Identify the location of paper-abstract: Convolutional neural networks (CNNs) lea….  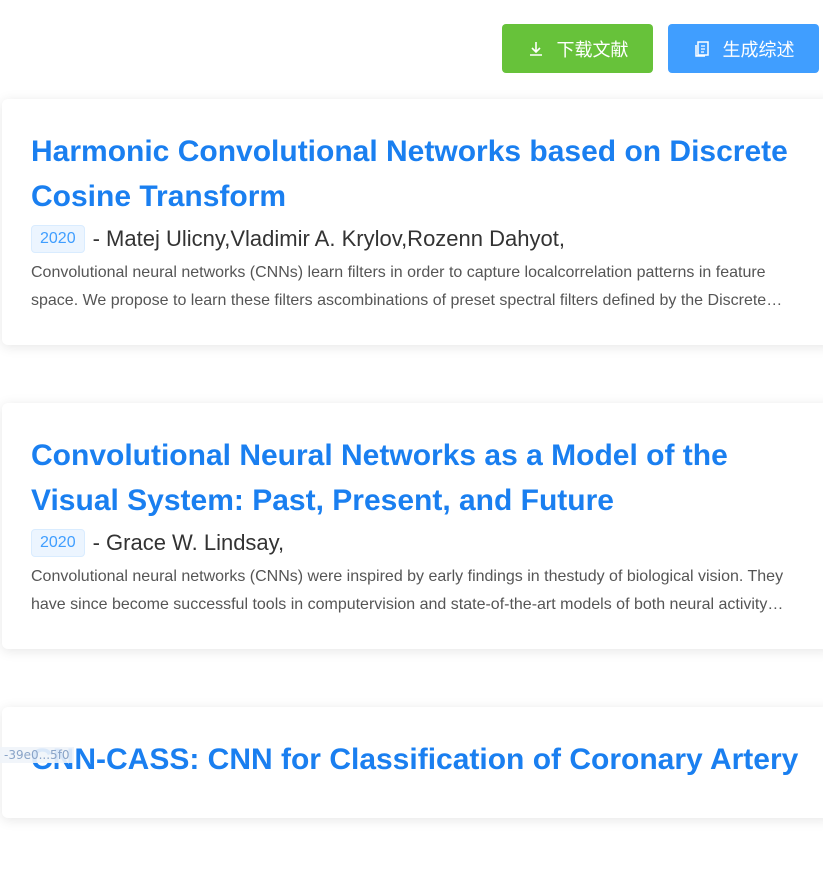
(408, 287).